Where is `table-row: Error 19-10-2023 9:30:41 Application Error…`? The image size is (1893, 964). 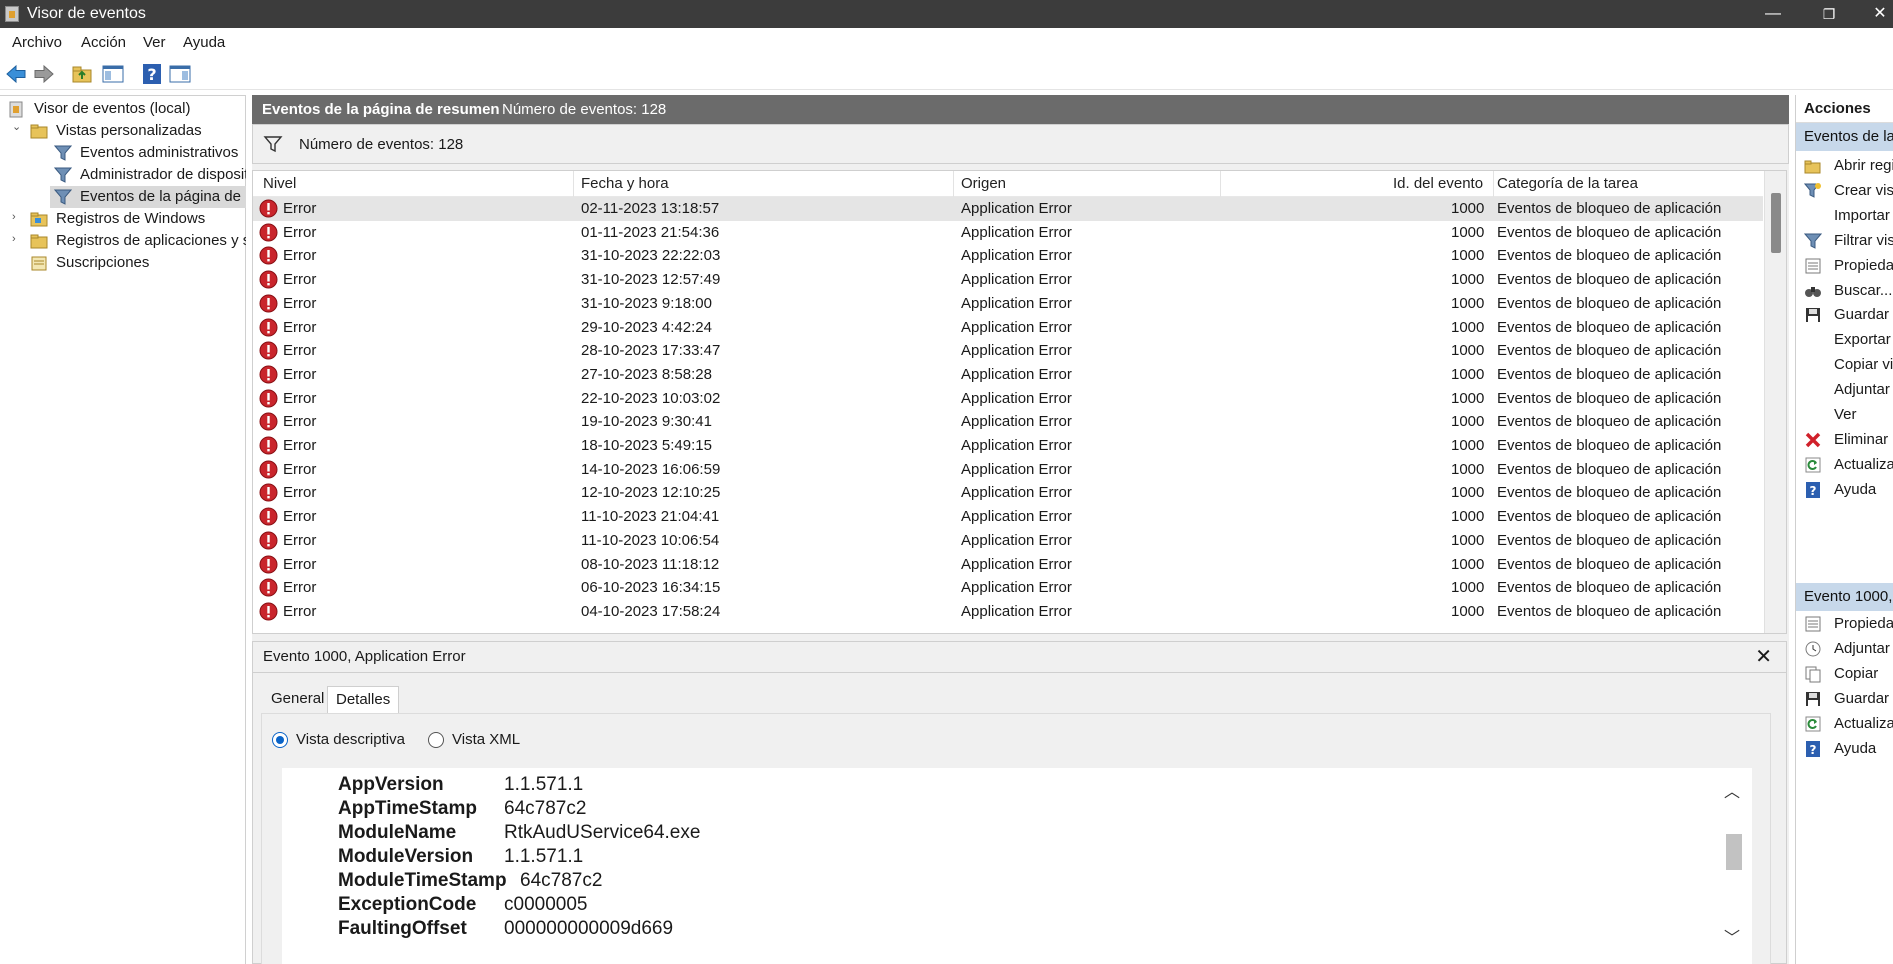 table-row: Error 19-10-2023 9:30:41 Application Error… is located at coordinates (1008, 422).